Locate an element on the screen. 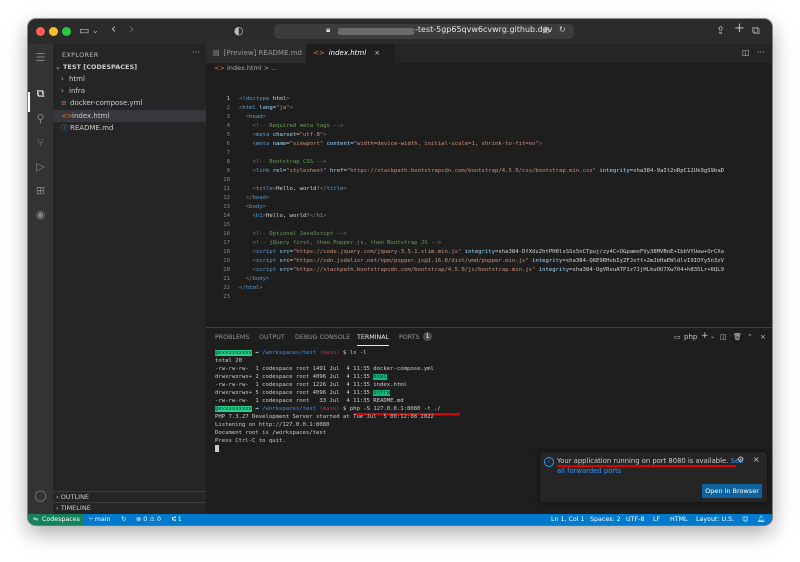 Image resolution: width=800 pixels, height=562 pixels. code-line: 4 <!-- Required meta tags --> is located at coordinates (489, 126).